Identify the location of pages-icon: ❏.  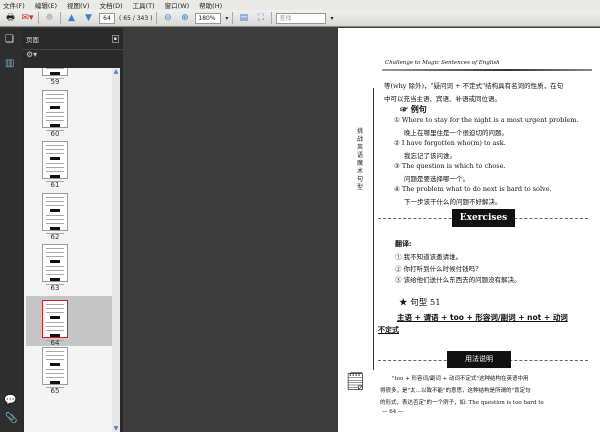
(9, 39).